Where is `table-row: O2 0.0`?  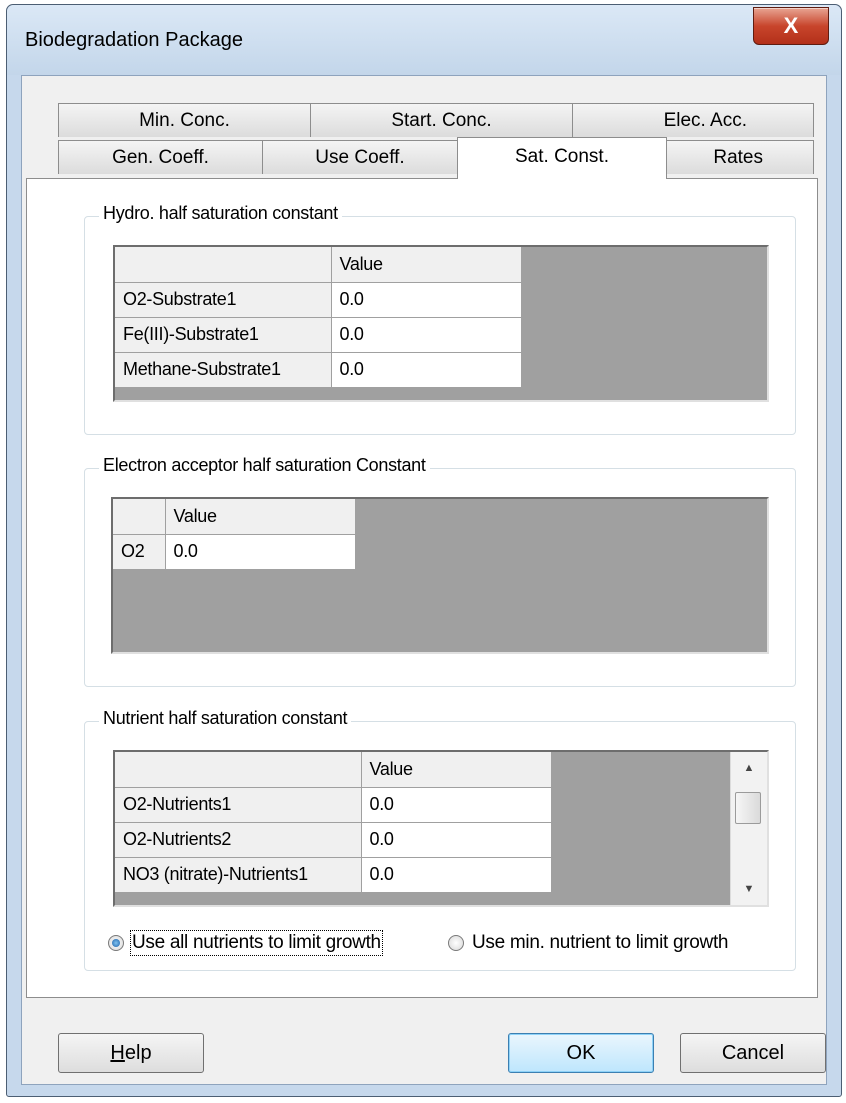 table-row: O2 0.0 is located at coordinates (234, 552).